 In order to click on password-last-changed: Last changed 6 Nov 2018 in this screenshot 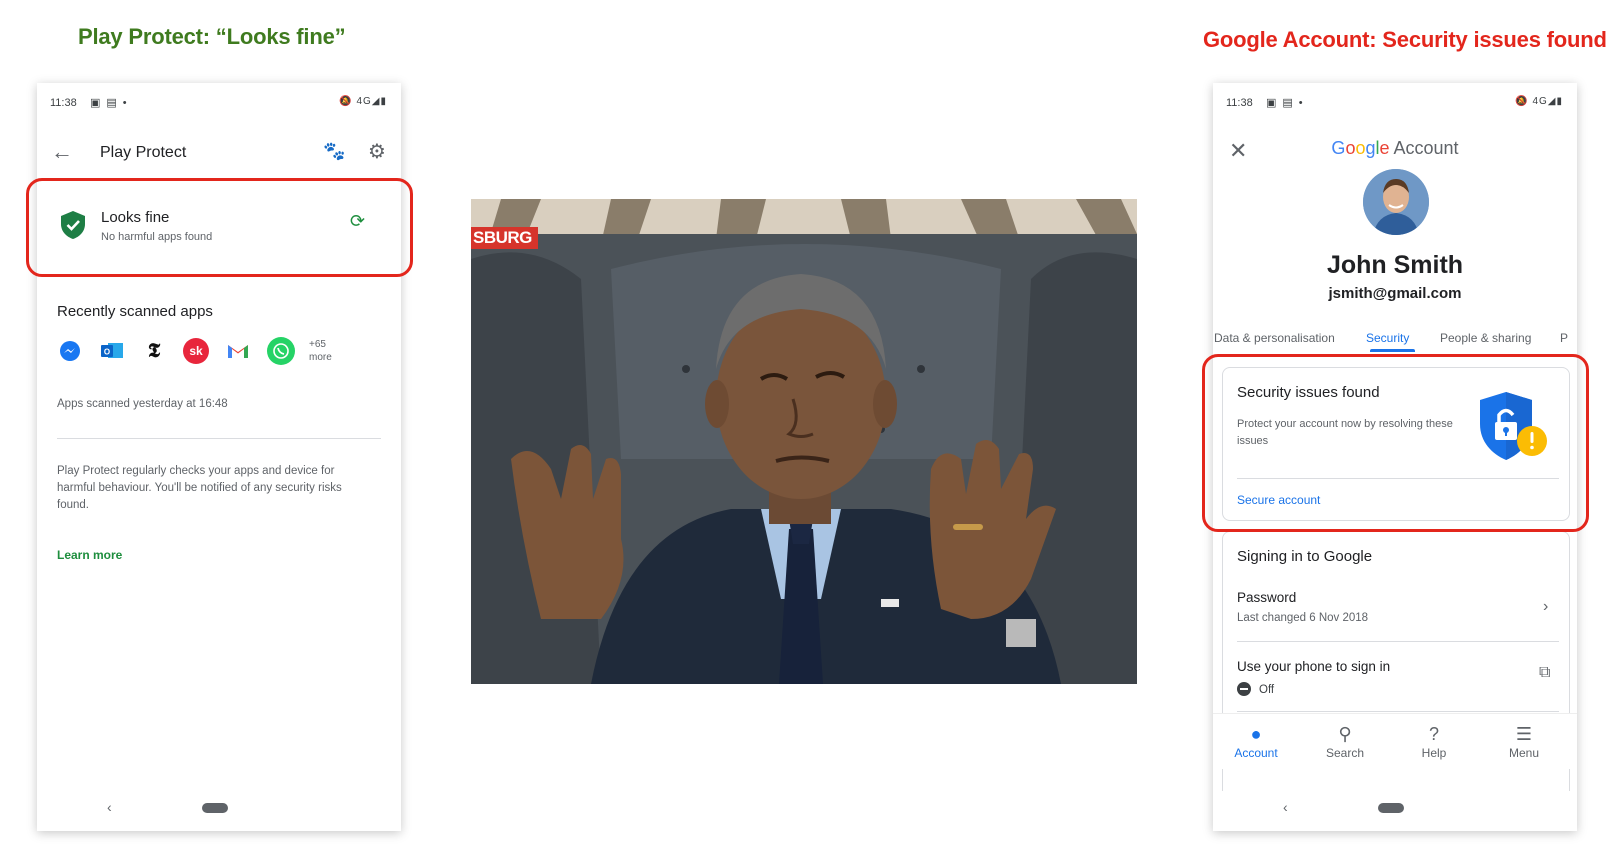, I will do `click(1303, 618)`.